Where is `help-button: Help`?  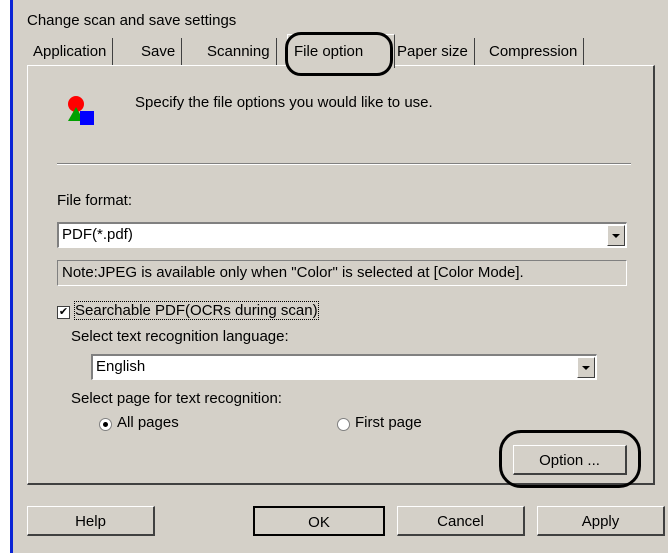 help-button: Help is located at coordinates (91, 521).